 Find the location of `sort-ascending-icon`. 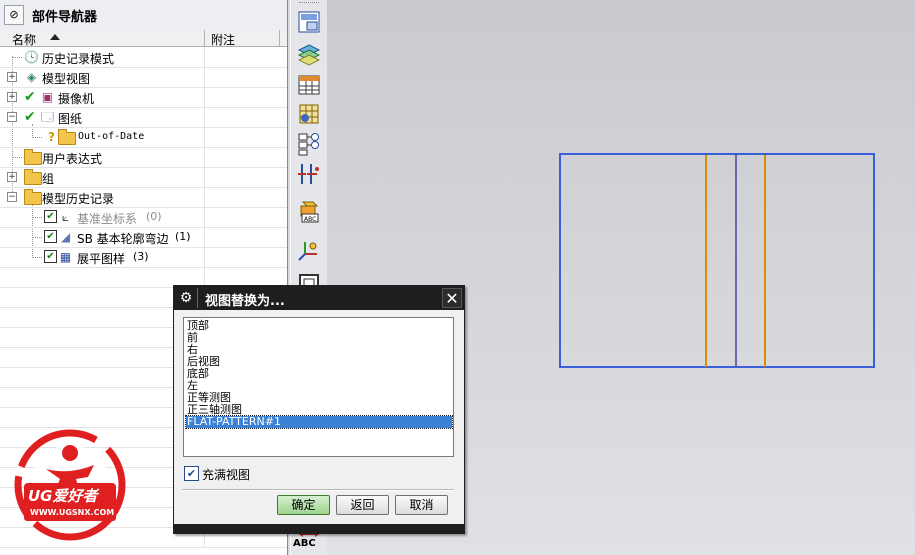

sort-ascending-icon is located at coordinates (55, 37).